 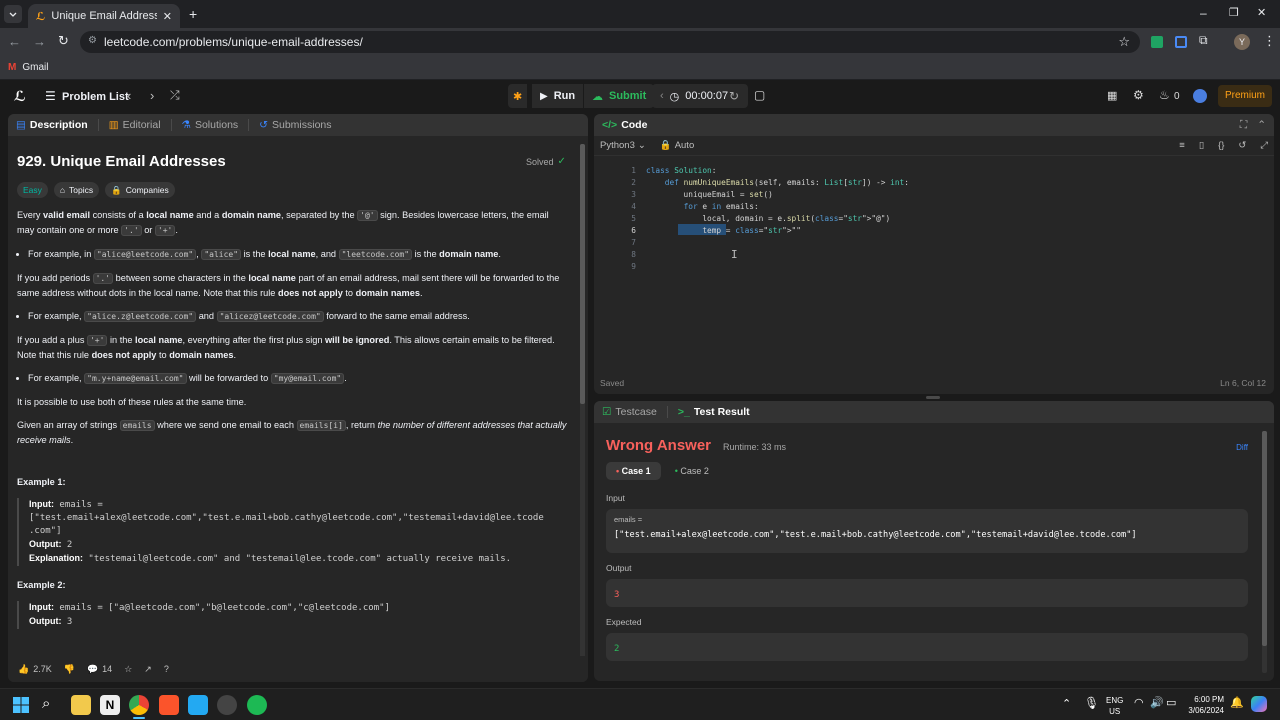 What do you see at coordinates (692, 471) in the screenshot?
I see `case-2-tab: • Case 2` at bounding box center [692, 471].